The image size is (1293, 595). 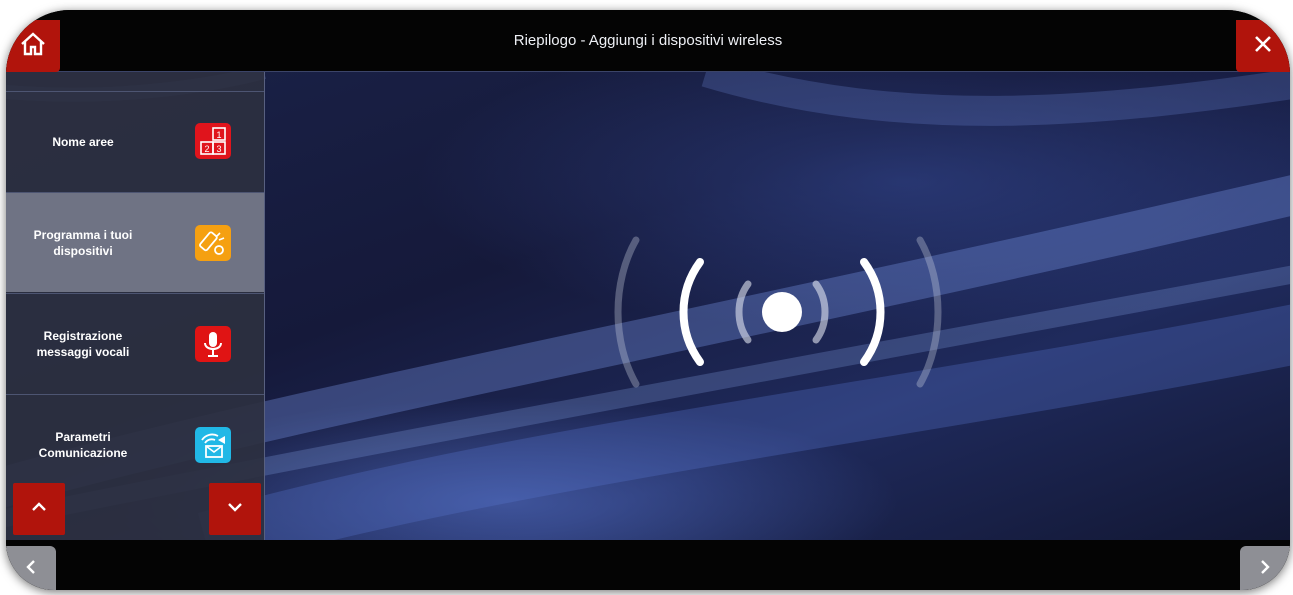 What do you see at coordinates (213, 141) in the screenshot?
I see `area-grid-icon: 1 2 3` at bounding box center [213, 141].